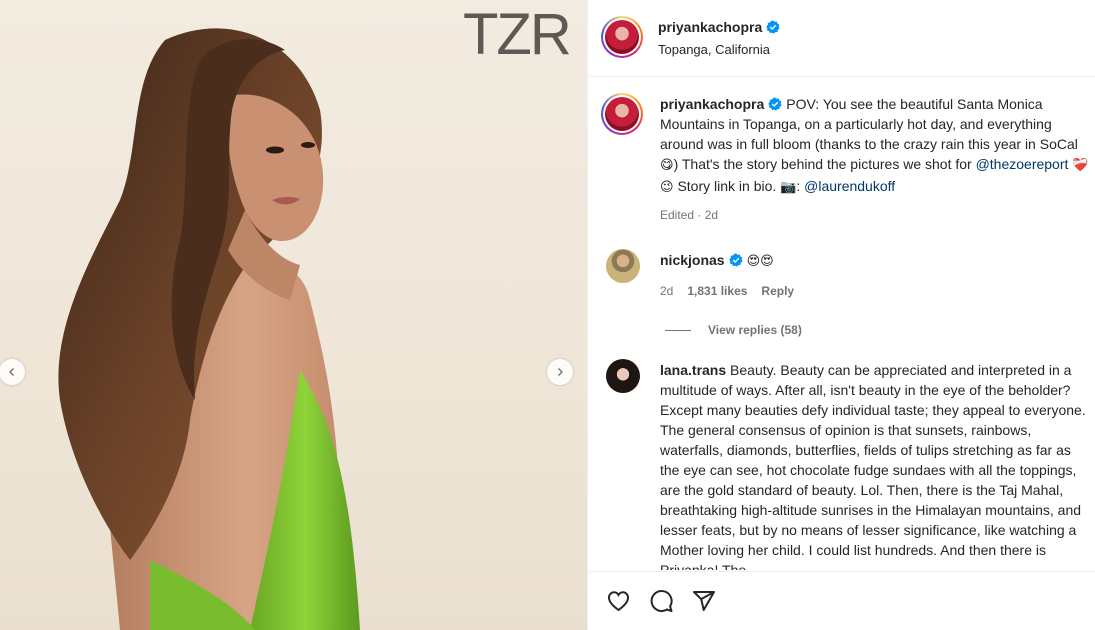 The height and width of the screenshot is (630, 1095). I want to click on caption-meta: Edited · 2d, so click(689, 215).